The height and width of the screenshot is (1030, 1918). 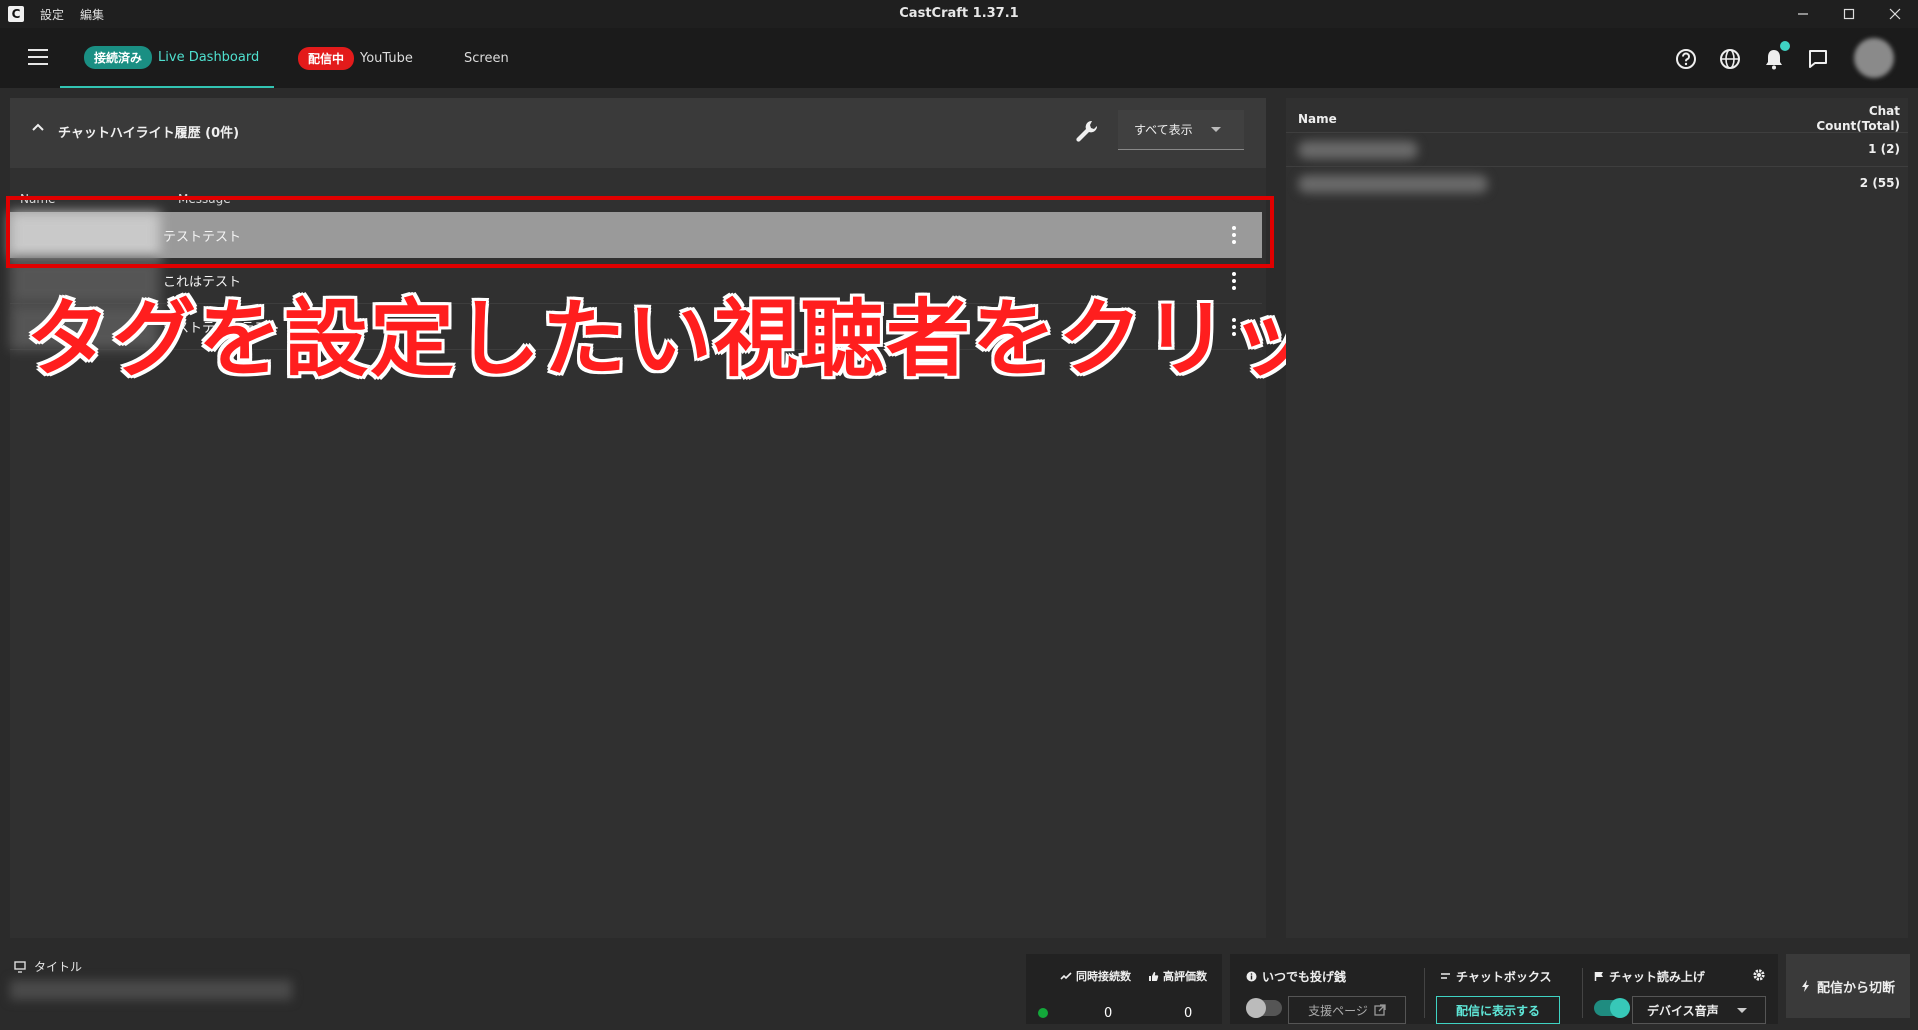 I want to click on online-status-dot, so click(x=1043, y=1013).